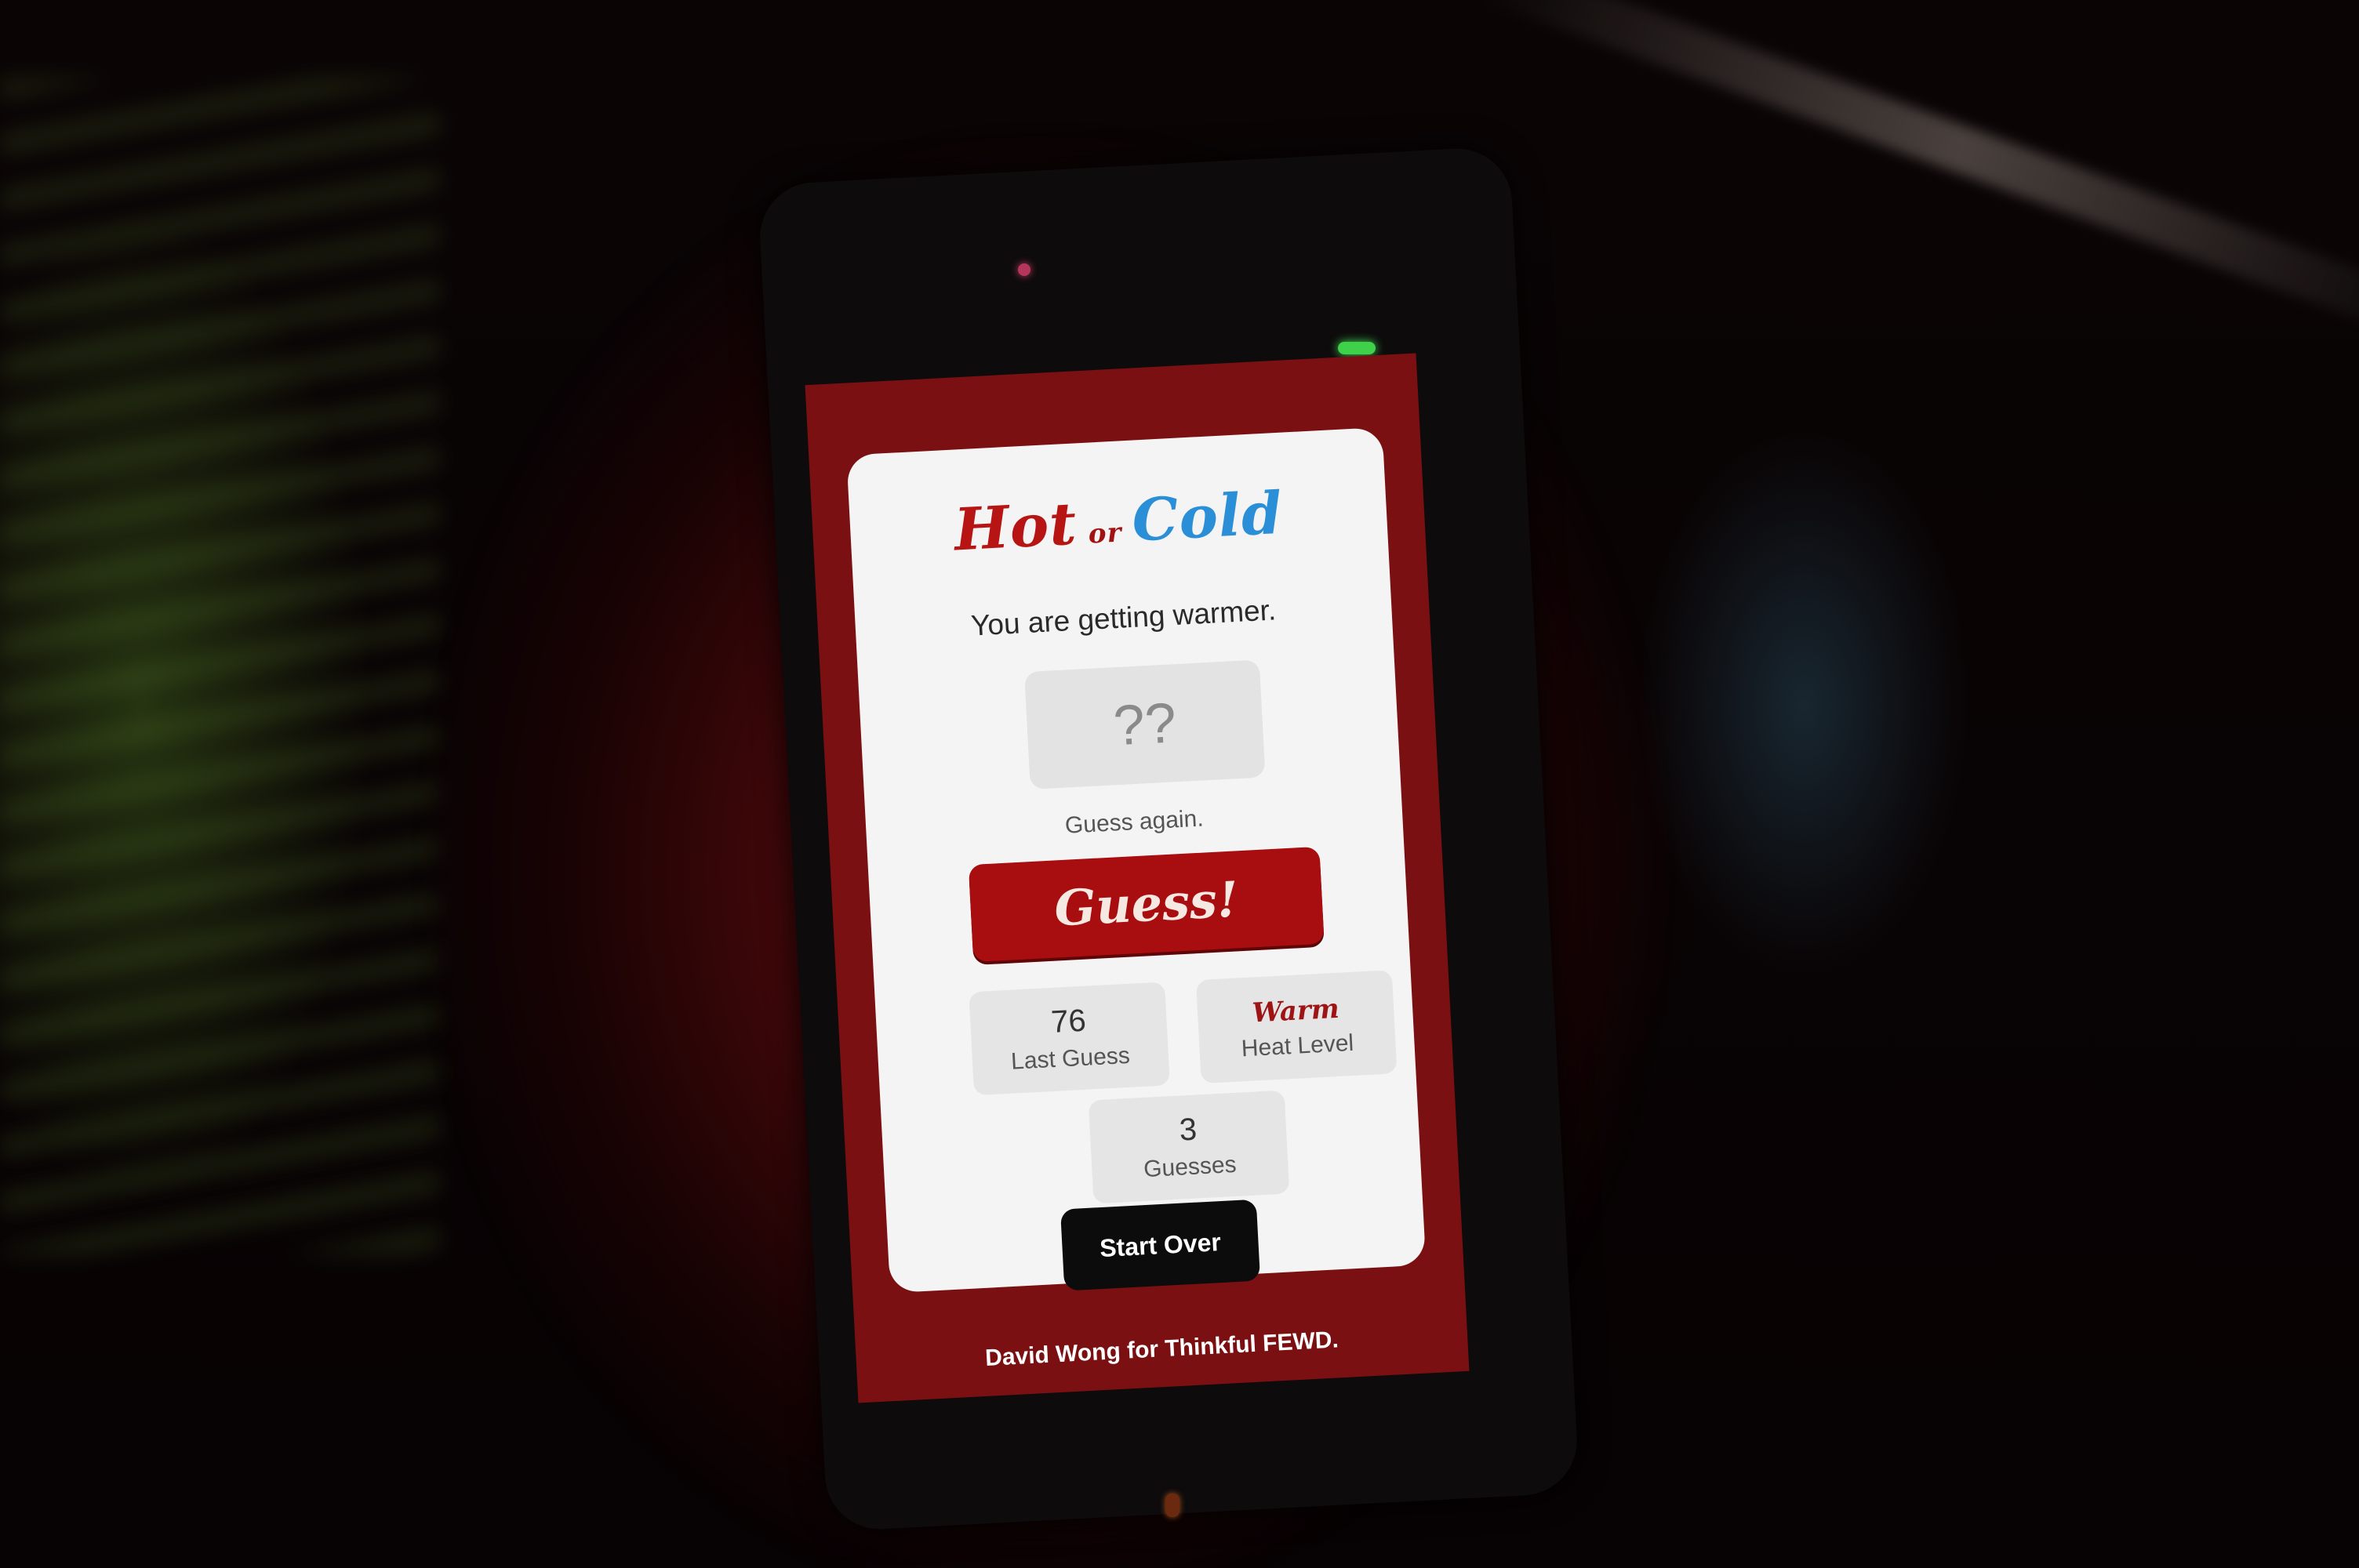 The image size is (2359, 1568). What do you see at coordinates (1295, 1011) in the screenshot?
I see `heat-level-value: Warm` at bounding box center [1295, 1011].